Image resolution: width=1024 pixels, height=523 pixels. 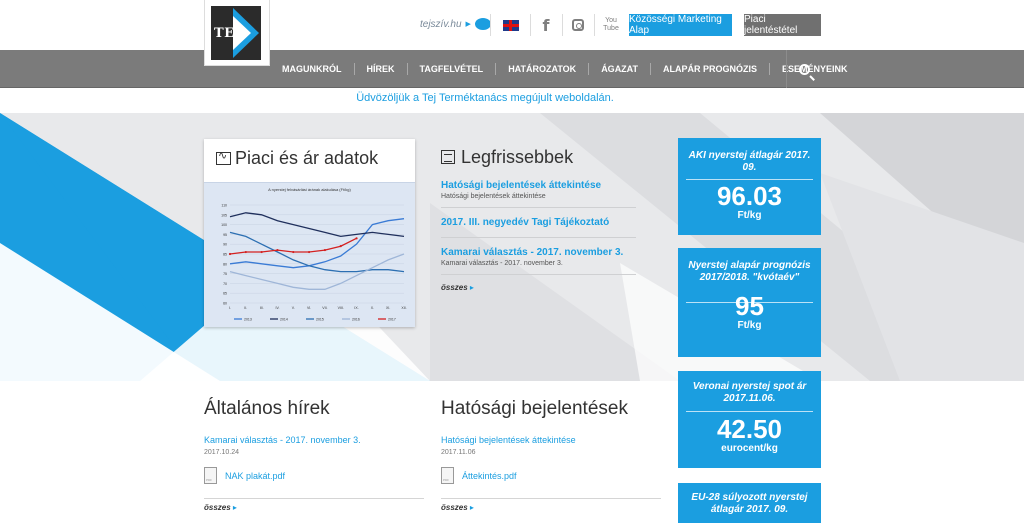 What do you see at coordinates (228, 33) in the screenshot?
I see `logo-text: TEJ` at bounding box center [228, 33].